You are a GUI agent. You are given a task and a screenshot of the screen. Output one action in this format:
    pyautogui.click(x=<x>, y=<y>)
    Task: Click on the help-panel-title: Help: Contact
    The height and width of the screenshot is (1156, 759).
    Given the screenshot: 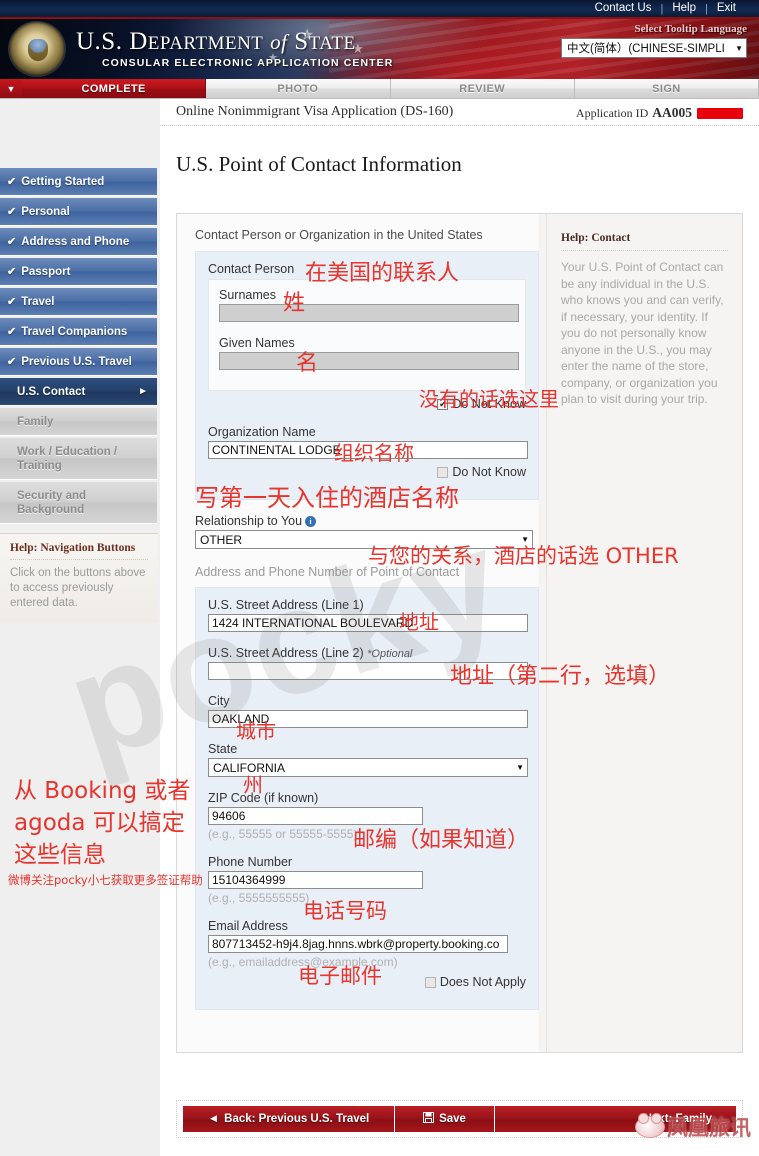 What is the action you would take?
    pyautogui.click(x=644, y=241)
    